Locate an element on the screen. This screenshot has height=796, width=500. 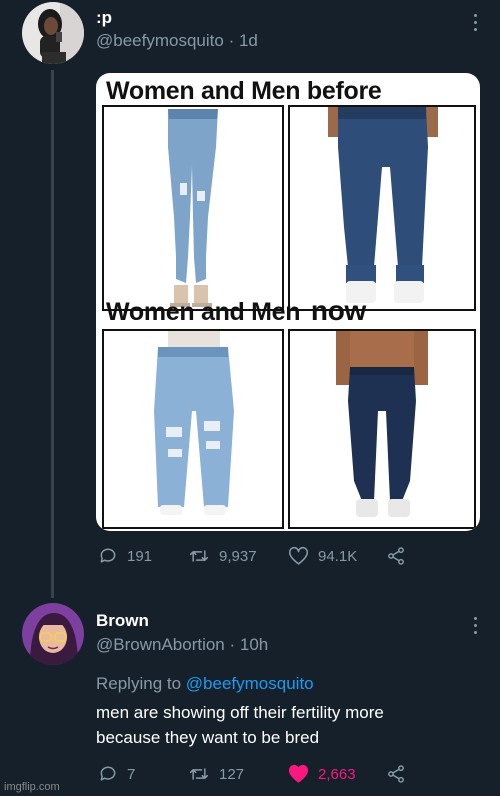
like-count: 2,663 is located at coordinates (337, 774).